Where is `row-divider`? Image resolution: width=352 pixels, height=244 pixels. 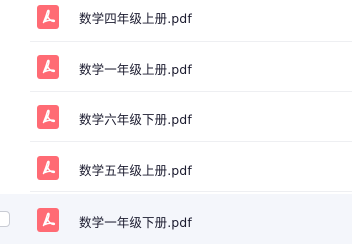 row-divider is located at coordinates (191, 191).